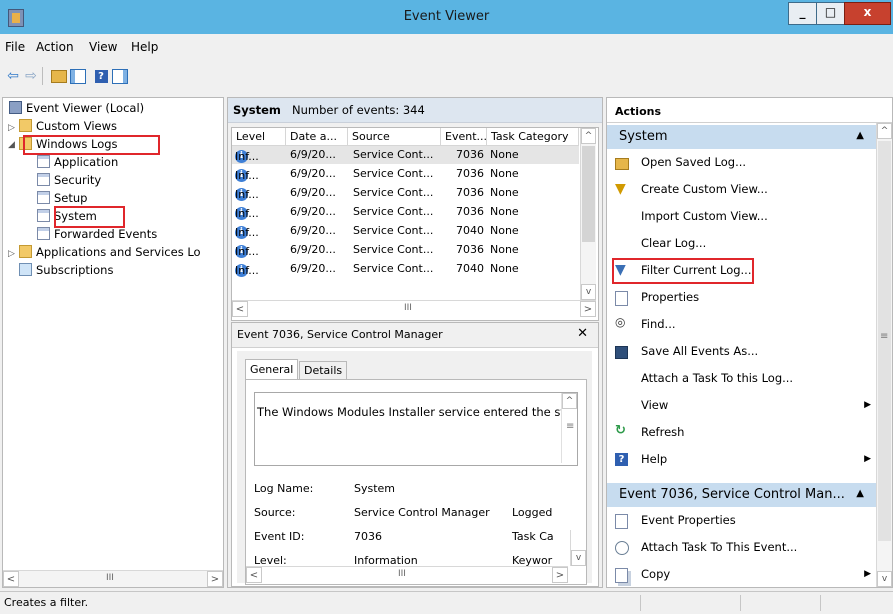 The height and width of the screenshot is (614, 893). Describe the element at coordinates (749, 495) in the screenshot. I see `actions-section-event: Event 7036, Service Control Man... ▲` at that location.